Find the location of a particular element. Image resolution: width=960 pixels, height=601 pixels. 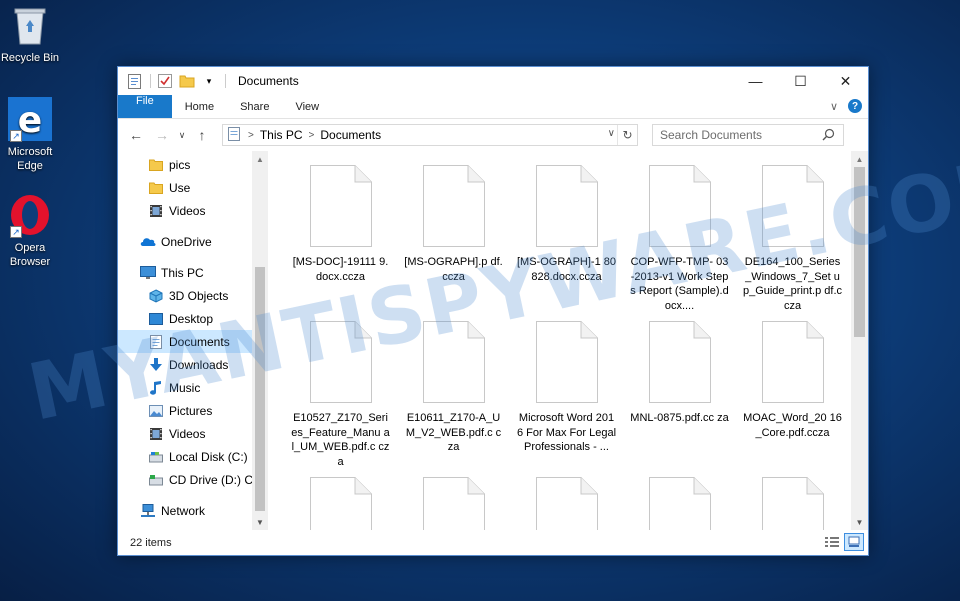

desktop-icon-opera: ↗ Opera Browser is located at coordinates (30, 230).